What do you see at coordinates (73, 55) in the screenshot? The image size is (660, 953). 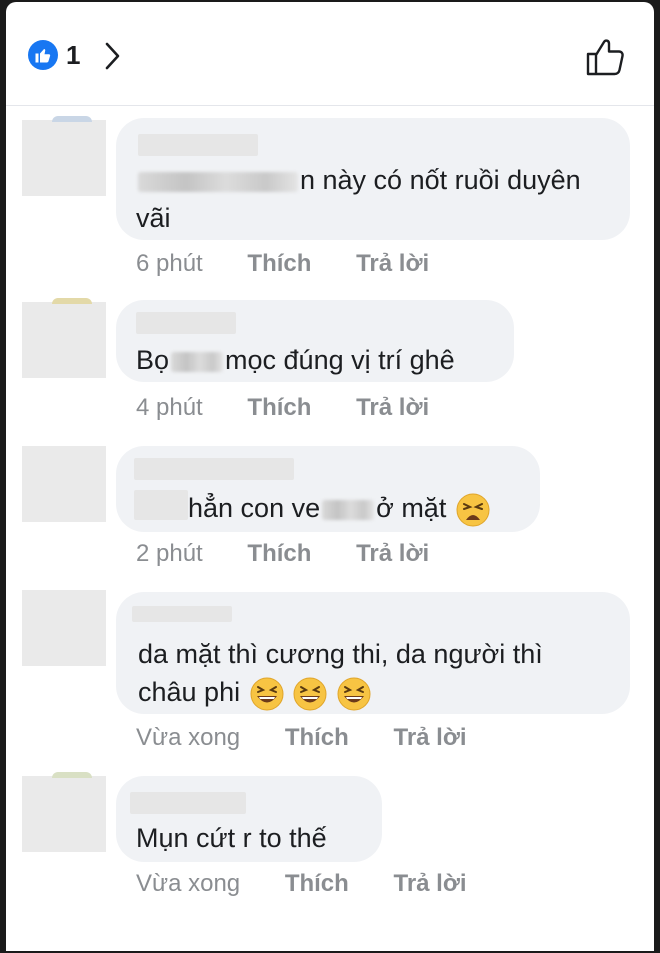 I see `reaction-count: 1` at bounding box center [73, 55].